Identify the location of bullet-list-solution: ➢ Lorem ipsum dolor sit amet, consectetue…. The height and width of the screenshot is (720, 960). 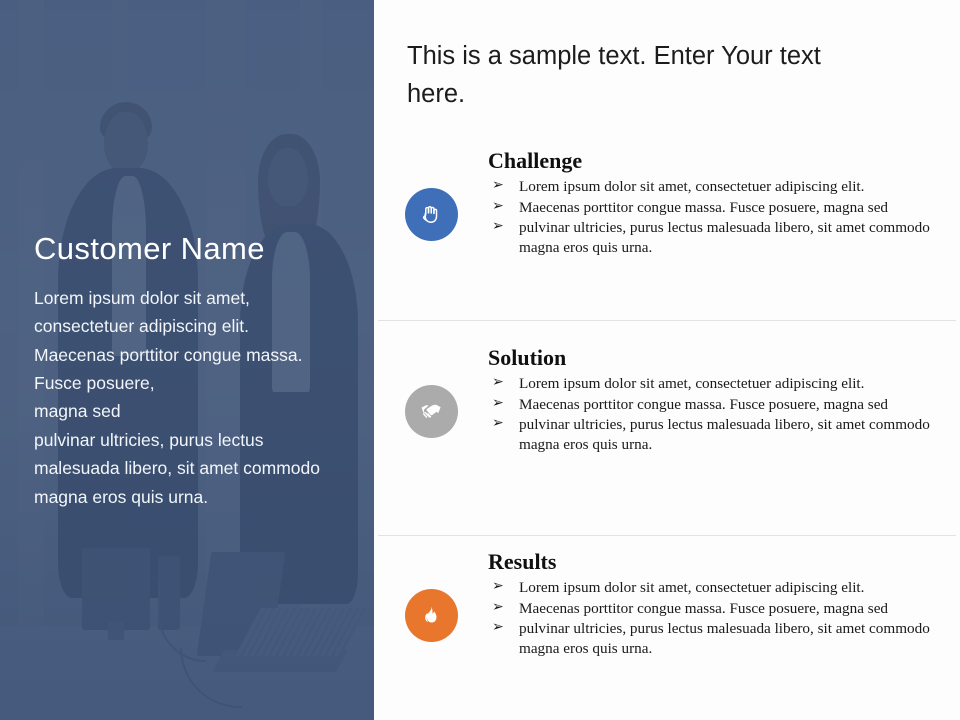
(718, 414).